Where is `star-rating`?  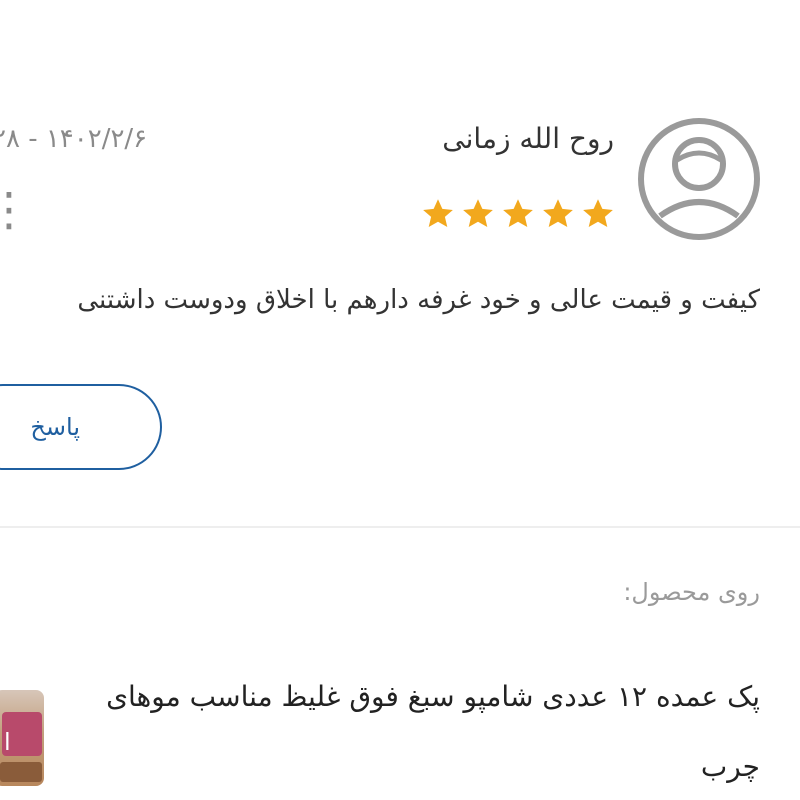
star-rating is located at coordinates (518, 214).